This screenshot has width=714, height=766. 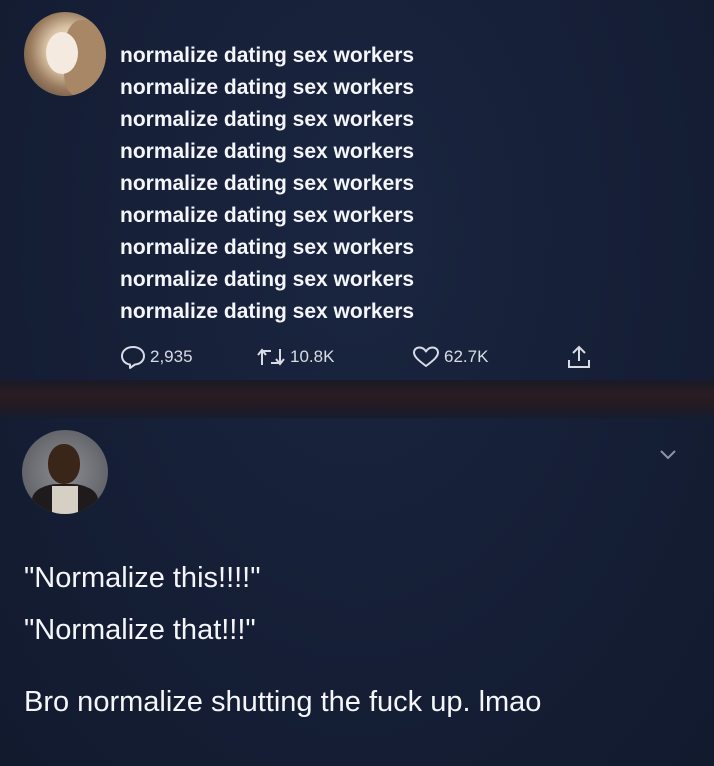 What do you see at coordinates (133, 357) in the screenshot?
I see `reply-icon` at bounding box center [133, 357].